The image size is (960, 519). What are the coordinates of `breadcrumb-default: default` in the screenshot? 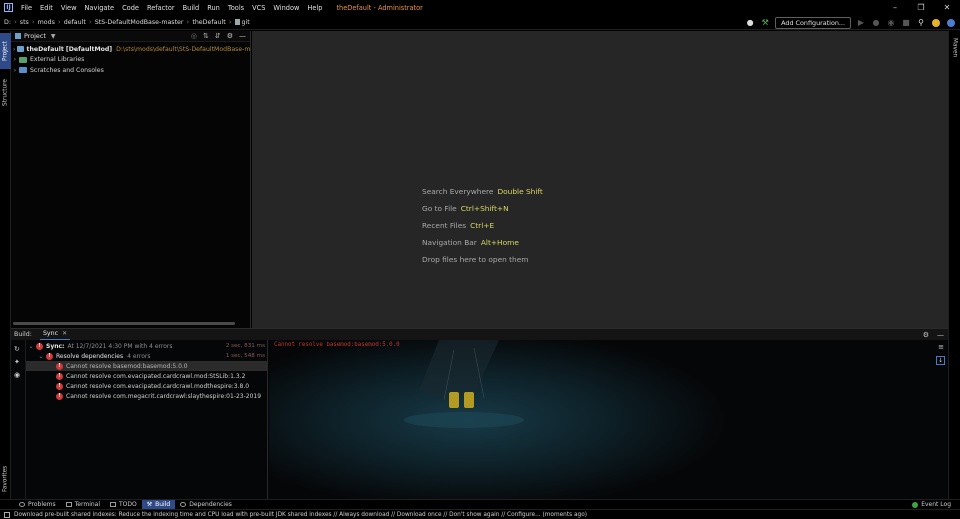 It's located at (75, 22).